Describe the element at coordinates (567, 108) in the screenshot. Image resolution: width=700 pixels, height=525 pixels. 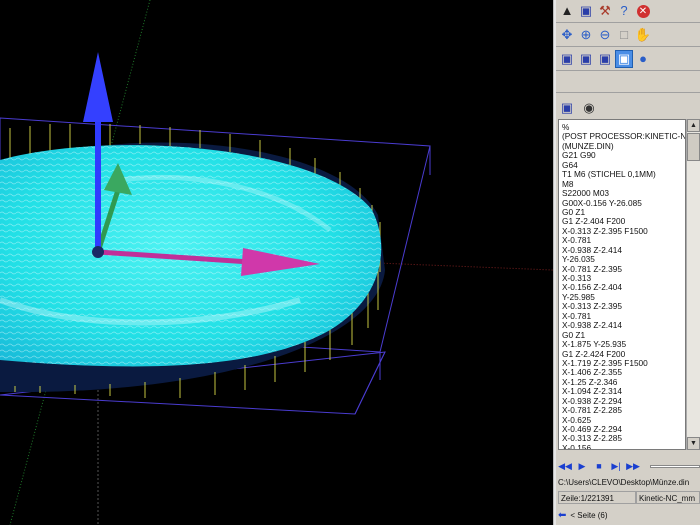
I see `save-disk-icon: ▣` at that location.